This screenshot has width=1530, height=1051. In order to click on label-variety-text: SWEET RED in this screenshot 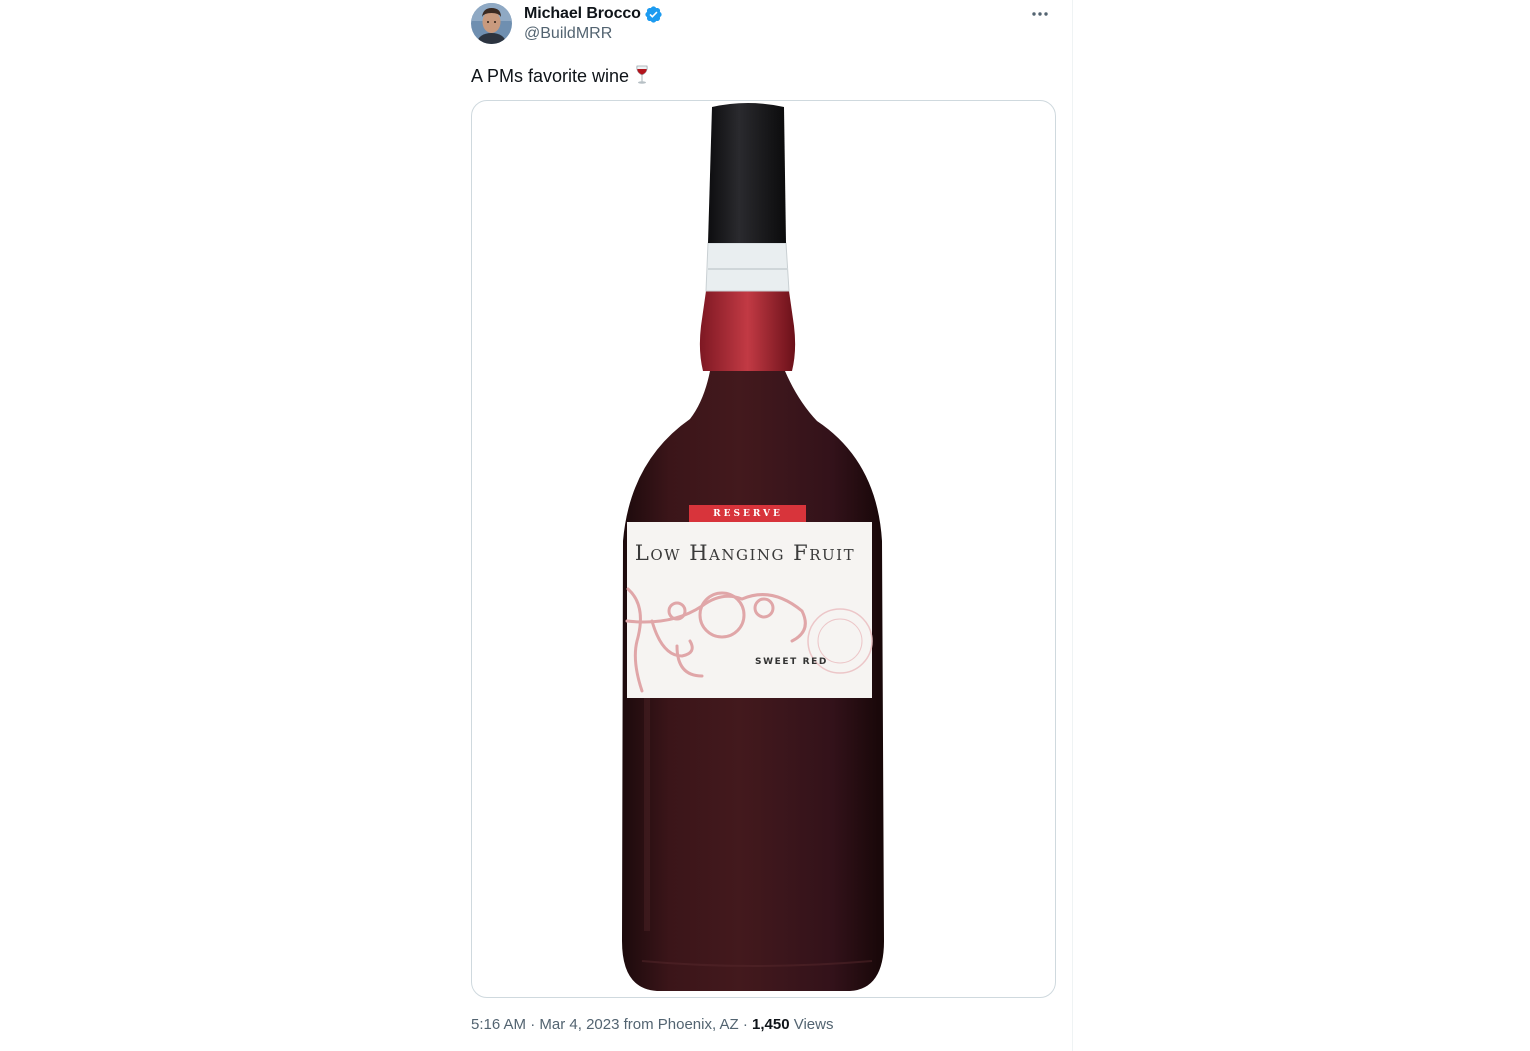, I will do `click(791, 662)`.